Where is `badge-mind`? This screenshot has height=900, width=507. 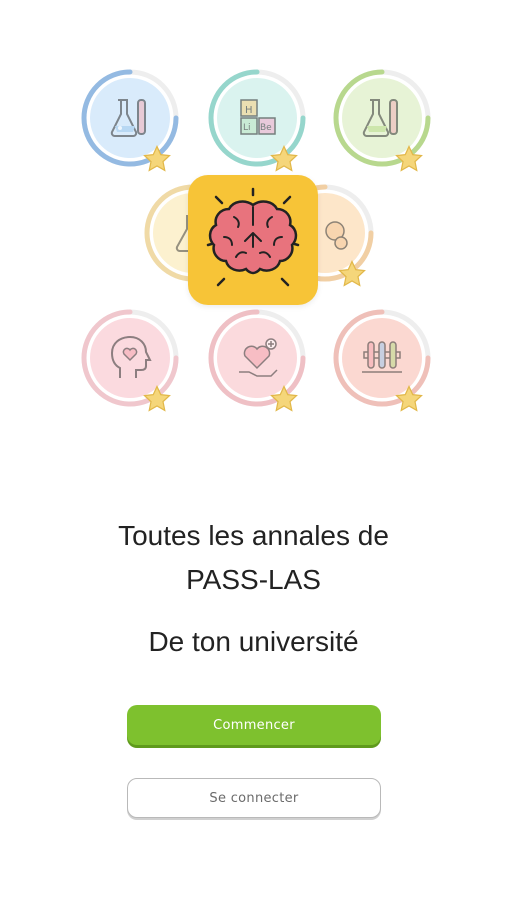 badge-mind is located at coordinates (130, 360).